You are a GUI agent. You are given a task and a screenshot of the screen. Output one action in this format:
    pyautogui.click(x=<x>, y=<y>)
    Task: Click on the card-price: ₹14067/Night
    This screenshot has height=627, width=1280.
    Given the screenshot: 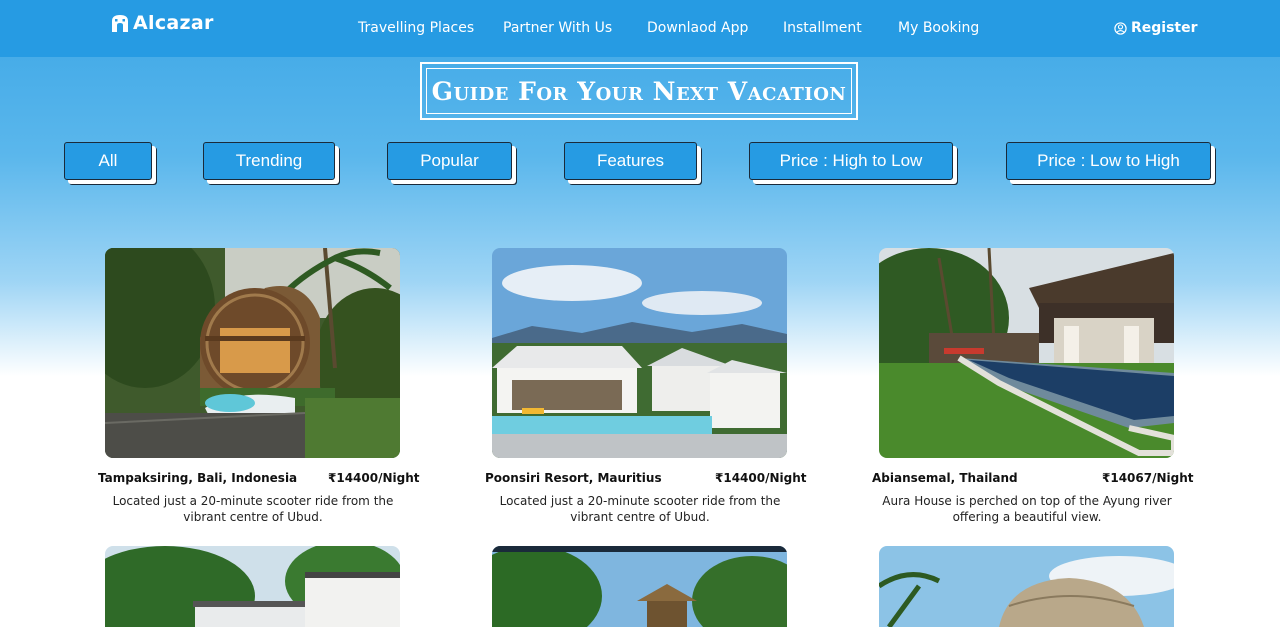 What is the action you would take?
    pyautogui.click(x=1148, y=478)
    